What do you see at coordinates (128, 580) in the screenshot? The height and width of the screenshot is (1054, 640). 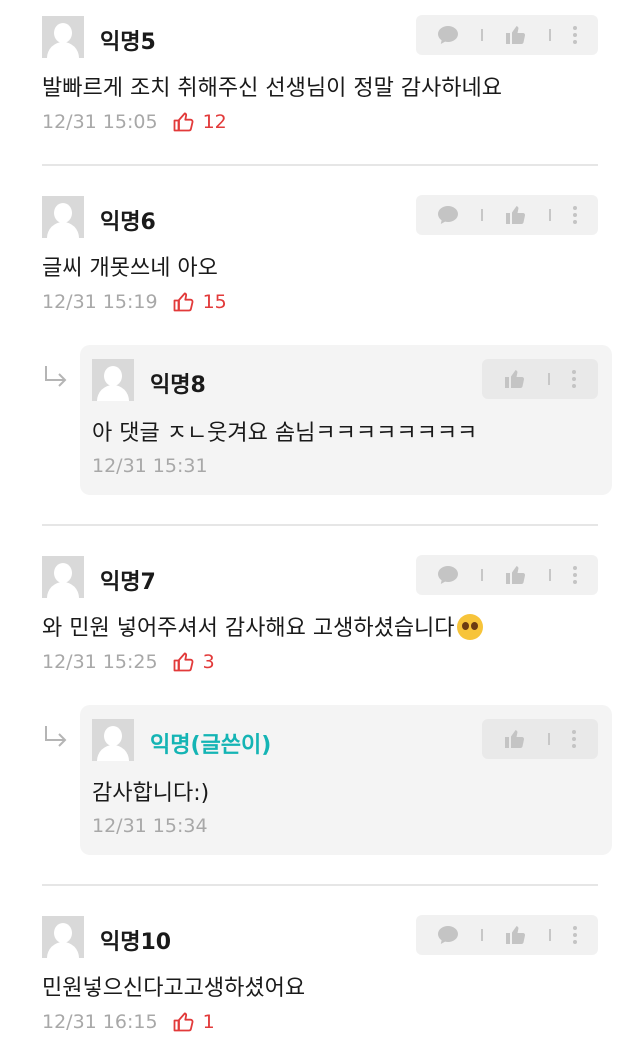 I see `comment-author-name: 익명7` at bounding box center [128, 580].